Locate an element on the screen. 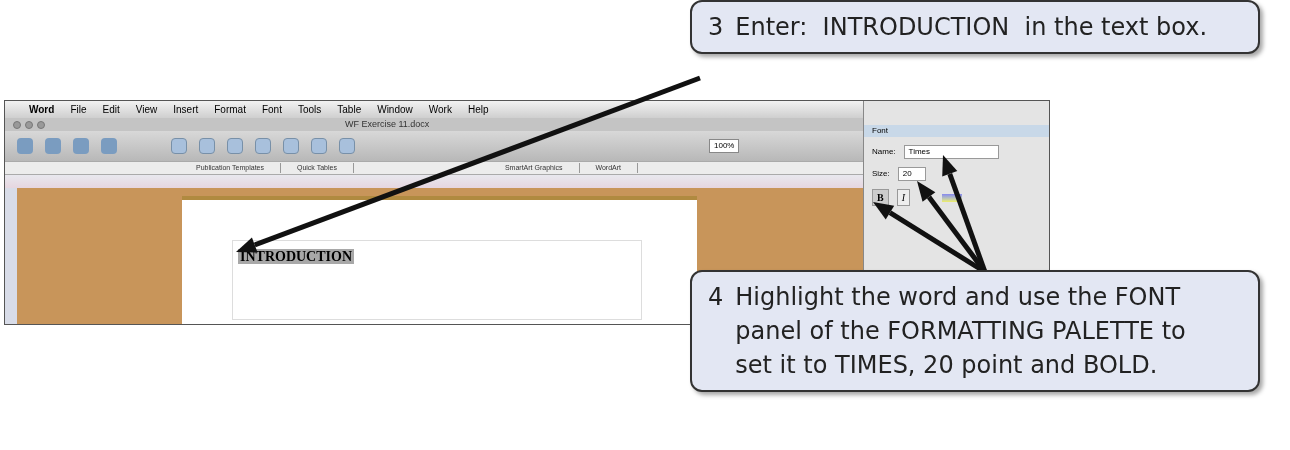  field-label: Size: is located at coordinates (881, 174).